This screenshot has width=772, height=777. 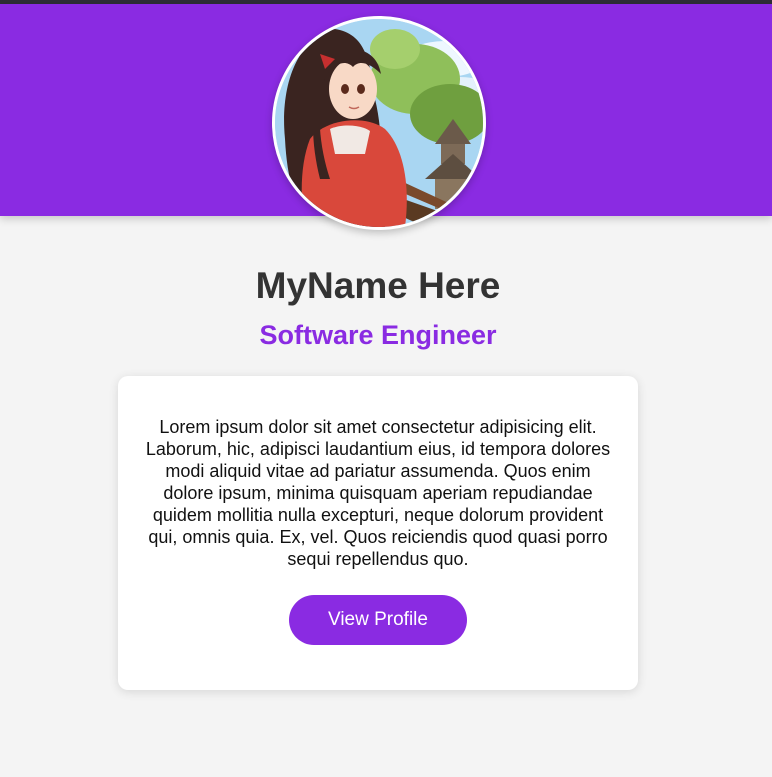 I want to click on avatar, so click(x=379, y=123).